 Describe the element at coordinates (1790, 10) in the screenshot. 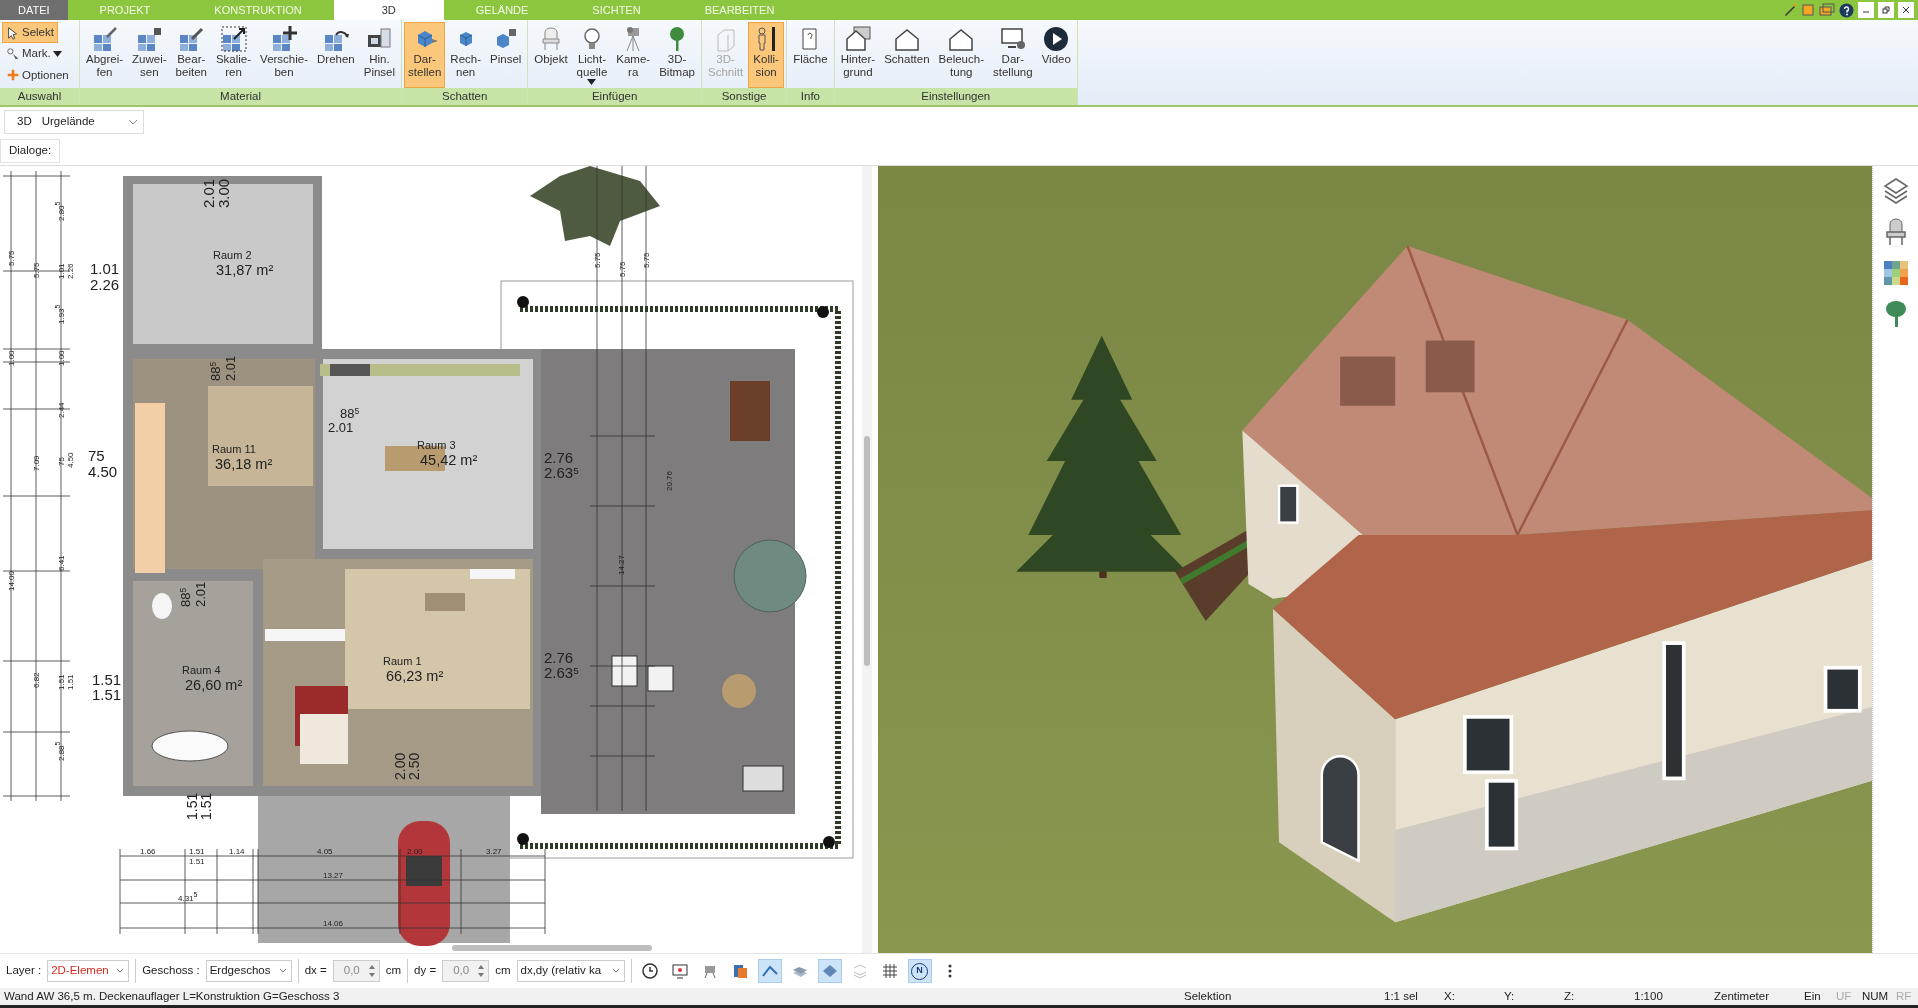

I see `pen-icon` at that location.